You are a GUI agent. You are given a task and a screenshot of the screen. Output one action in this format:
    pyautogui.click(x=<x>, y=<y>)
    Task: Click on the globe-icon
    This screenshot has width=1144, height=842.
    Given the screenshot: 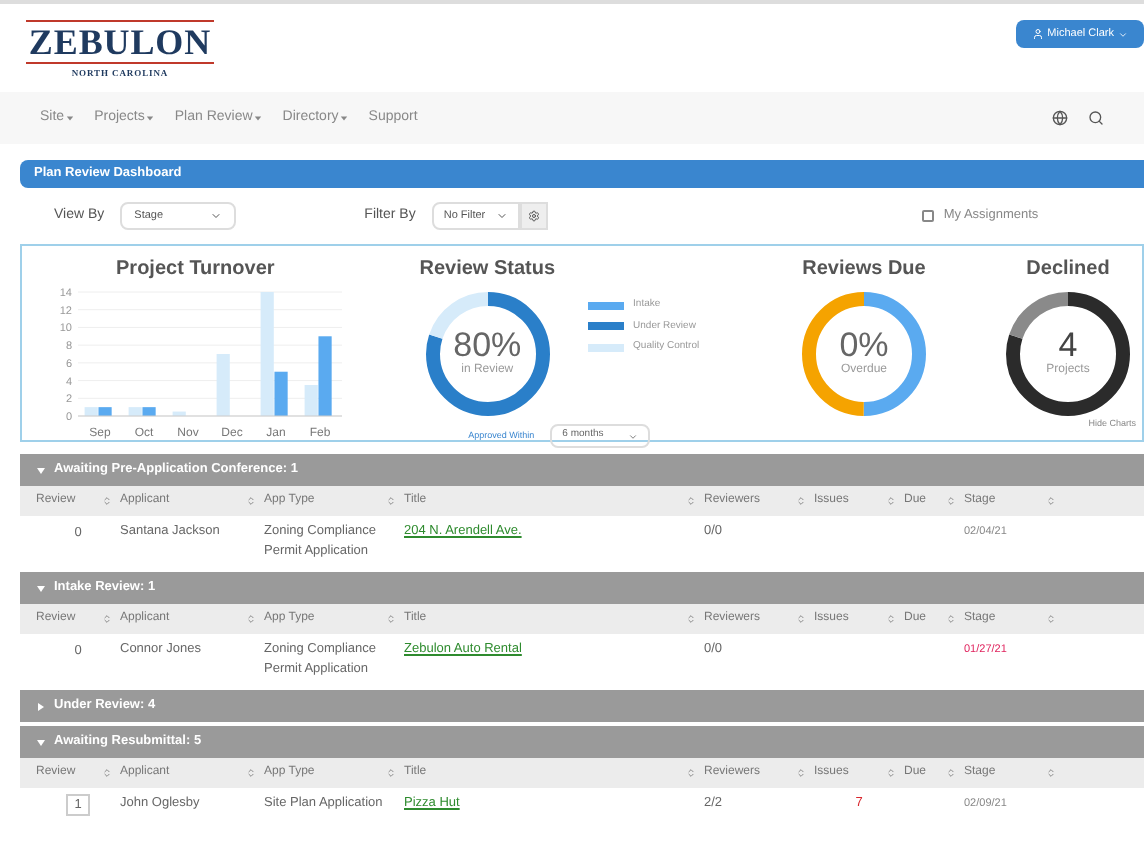 What is the action you would take?
    pyautogui.click(x=1060, y=118)
    